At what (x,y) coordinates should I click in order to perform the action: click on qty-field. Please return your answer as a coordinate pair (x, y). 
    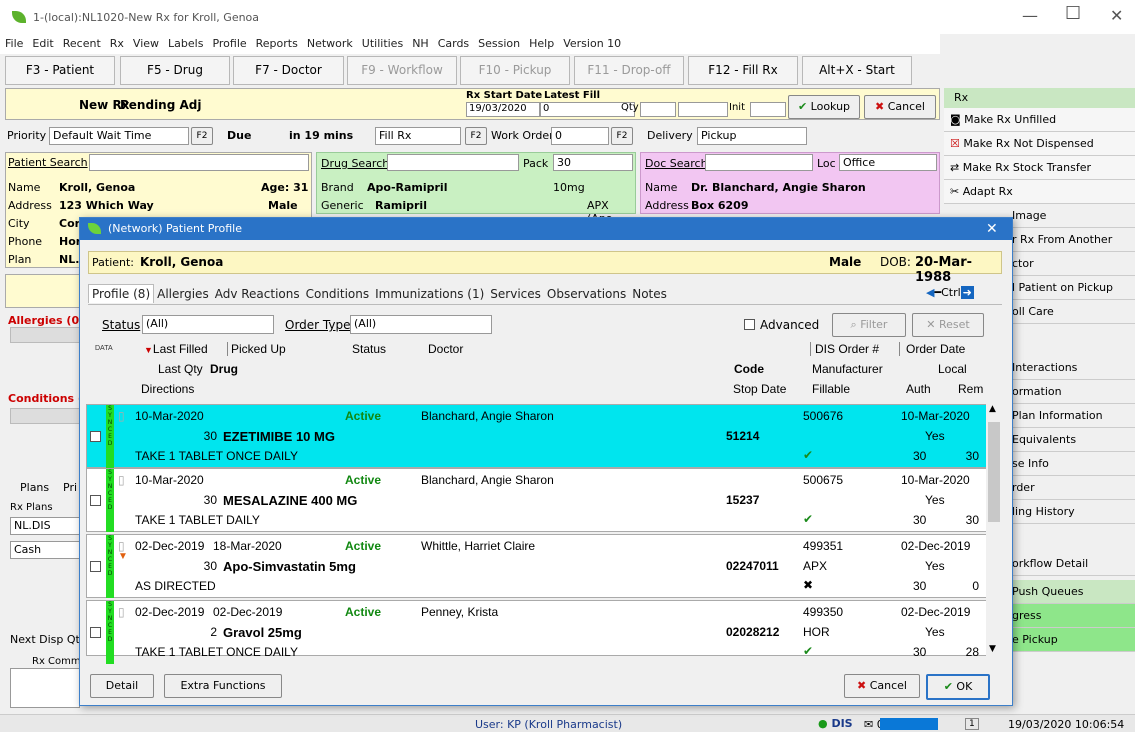
    Looking at the image, I should click on (658, 109).